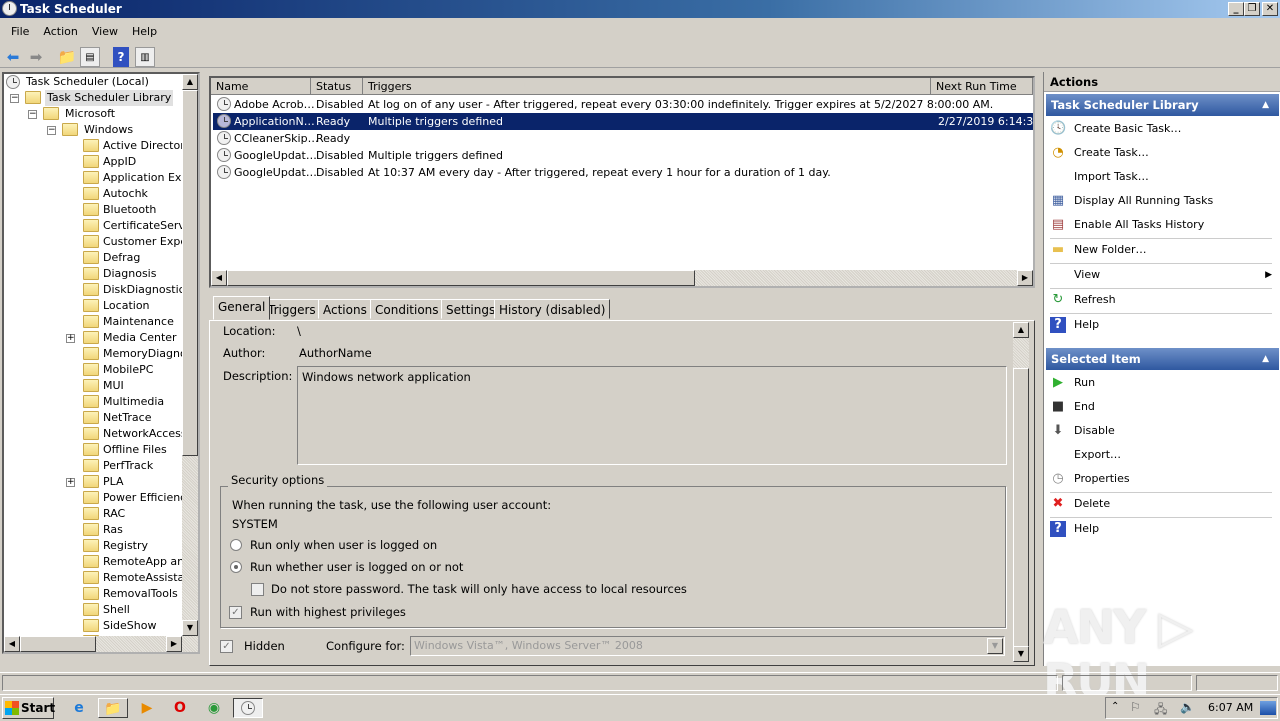 Image resolution: width=1280 pixels, height=721 pixels. Describe the element at coordinates (471, 309) in the screenshot. I see `tab-settings: Settings` at that location.